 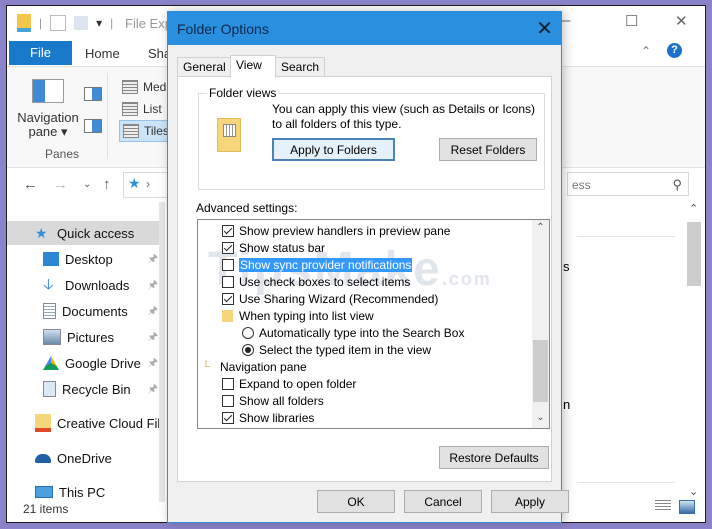 I want to click on sidebar-item-google-drive: Google Drive 🖈, so click(x=84, y=363).